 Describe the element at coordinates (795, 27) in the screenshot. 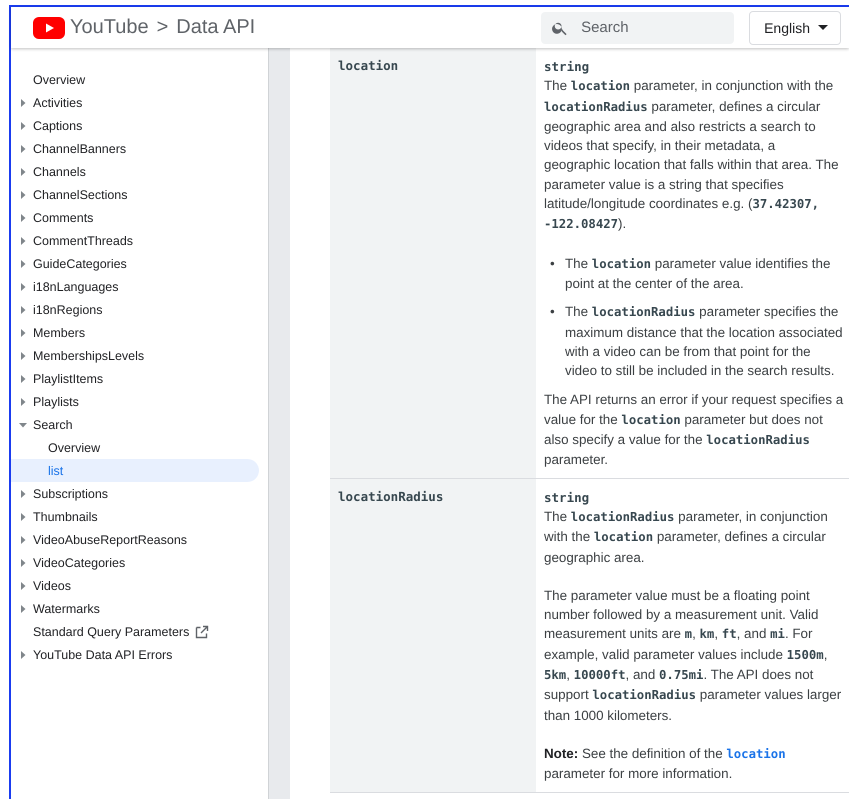

I see `language-dropdown: English` at that location.